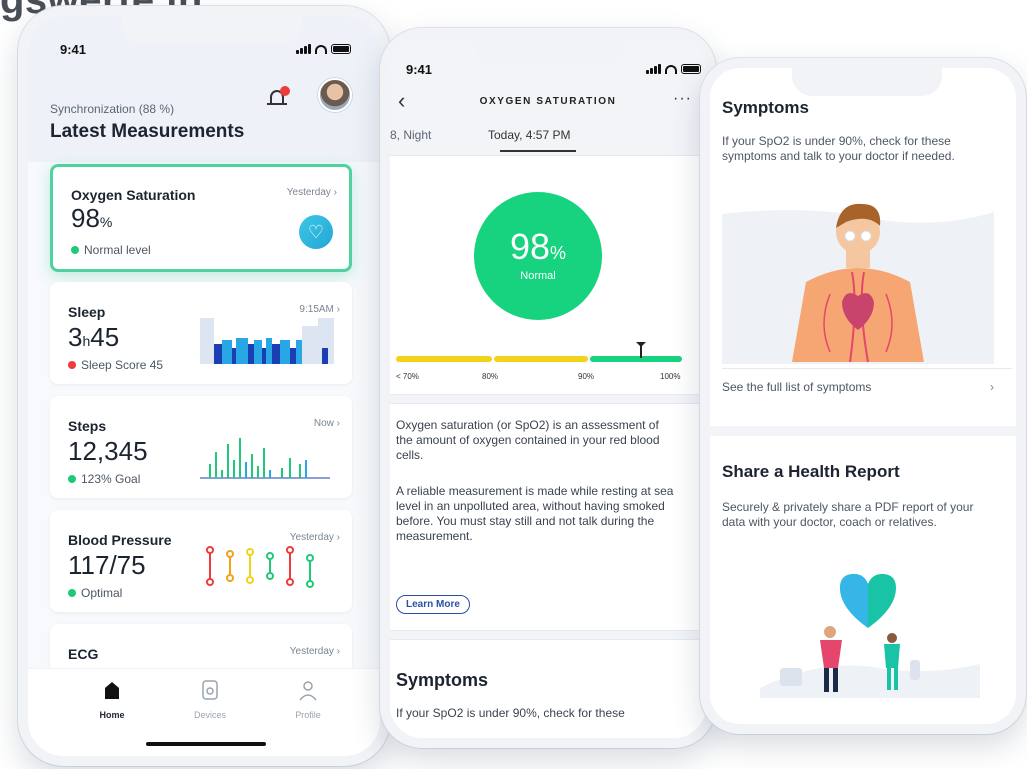 This screenshot has height=769, width=1027. I want to click on card-title: Steps, so click(87, 426).